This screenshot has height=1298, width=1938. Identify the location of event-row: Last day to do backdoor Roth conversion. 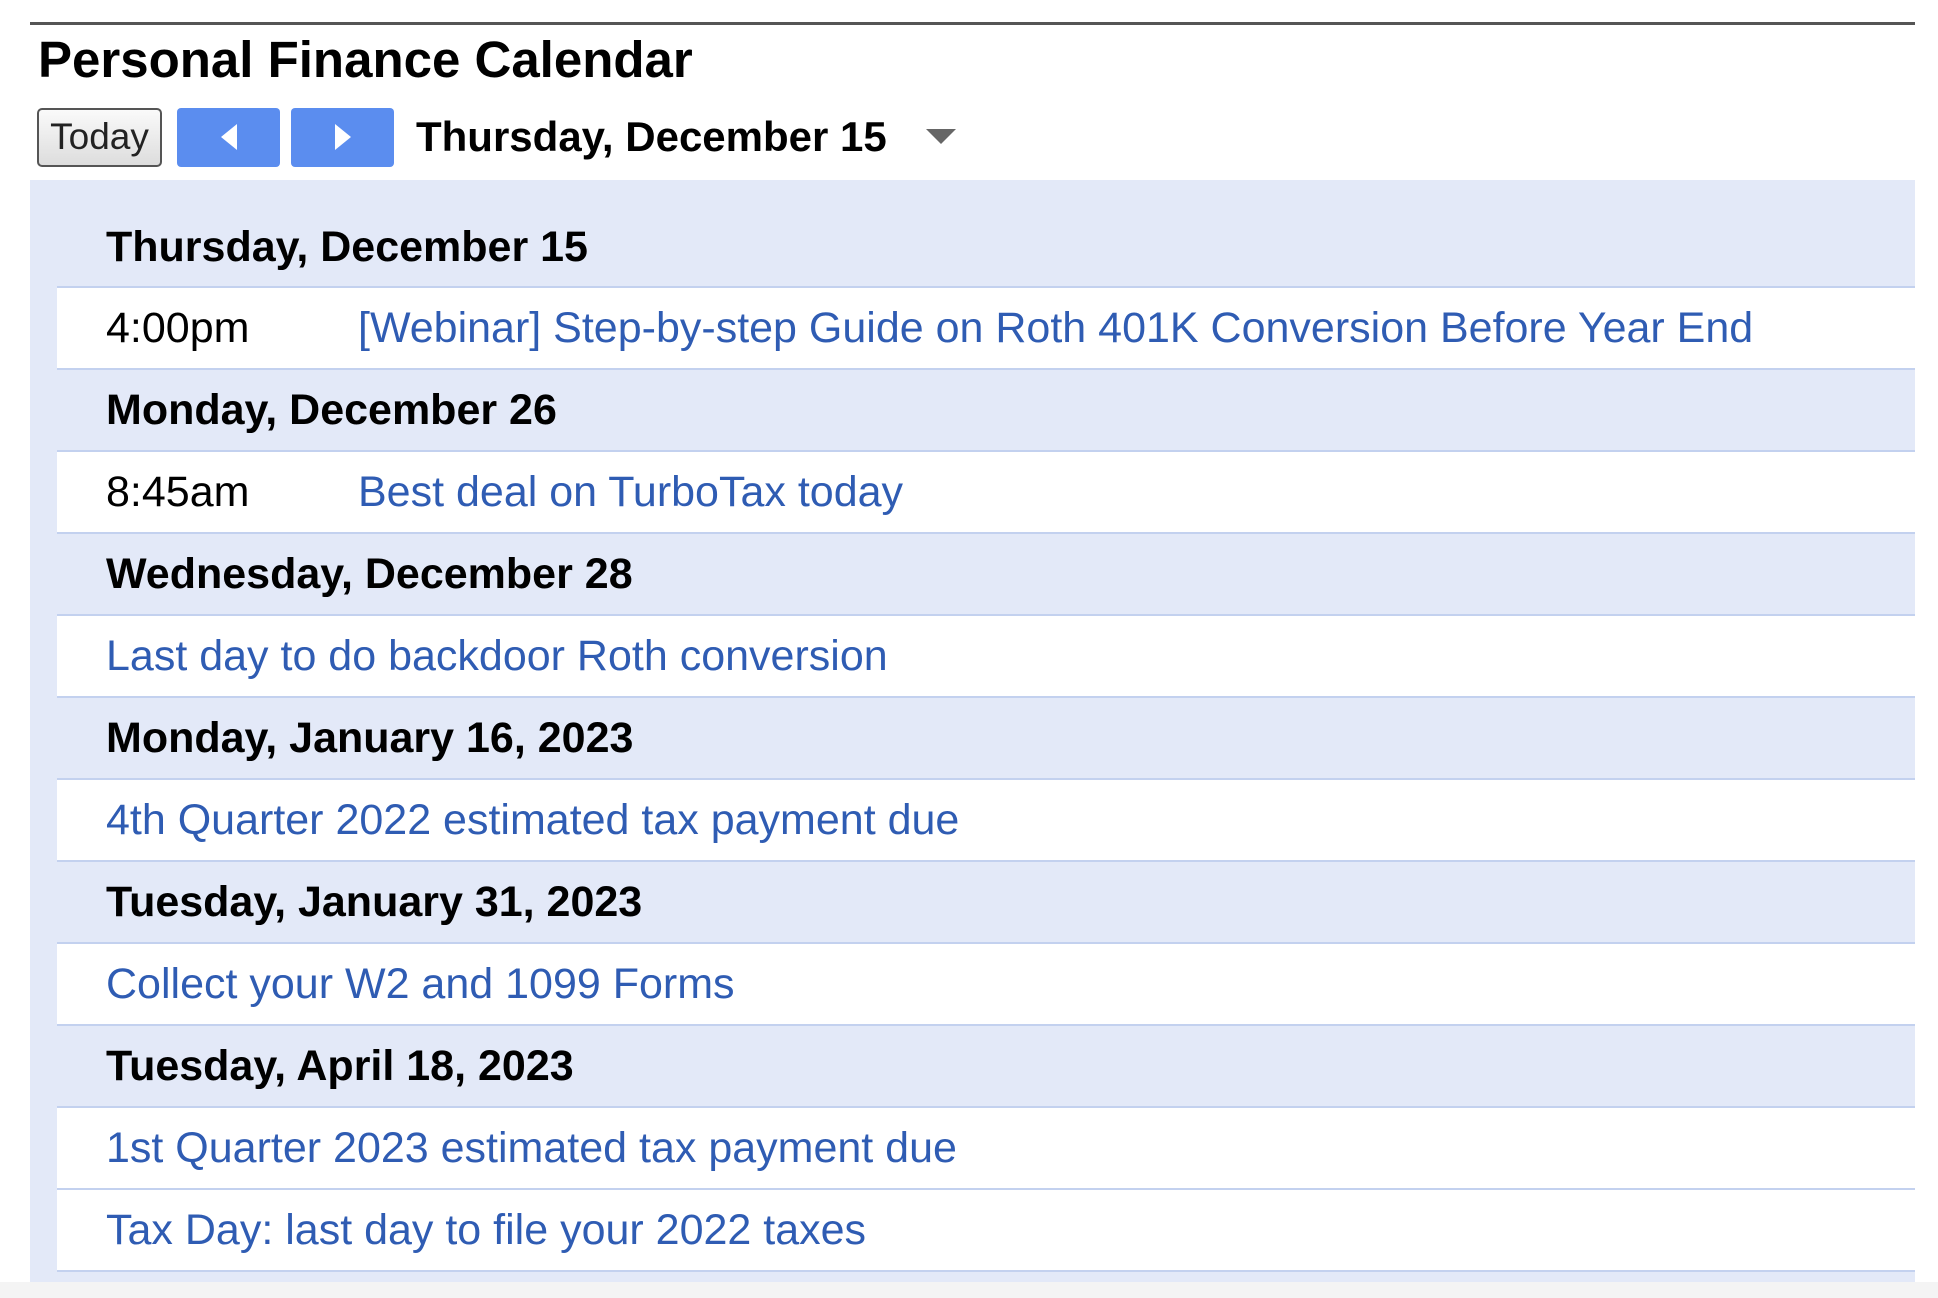
(986, 657).